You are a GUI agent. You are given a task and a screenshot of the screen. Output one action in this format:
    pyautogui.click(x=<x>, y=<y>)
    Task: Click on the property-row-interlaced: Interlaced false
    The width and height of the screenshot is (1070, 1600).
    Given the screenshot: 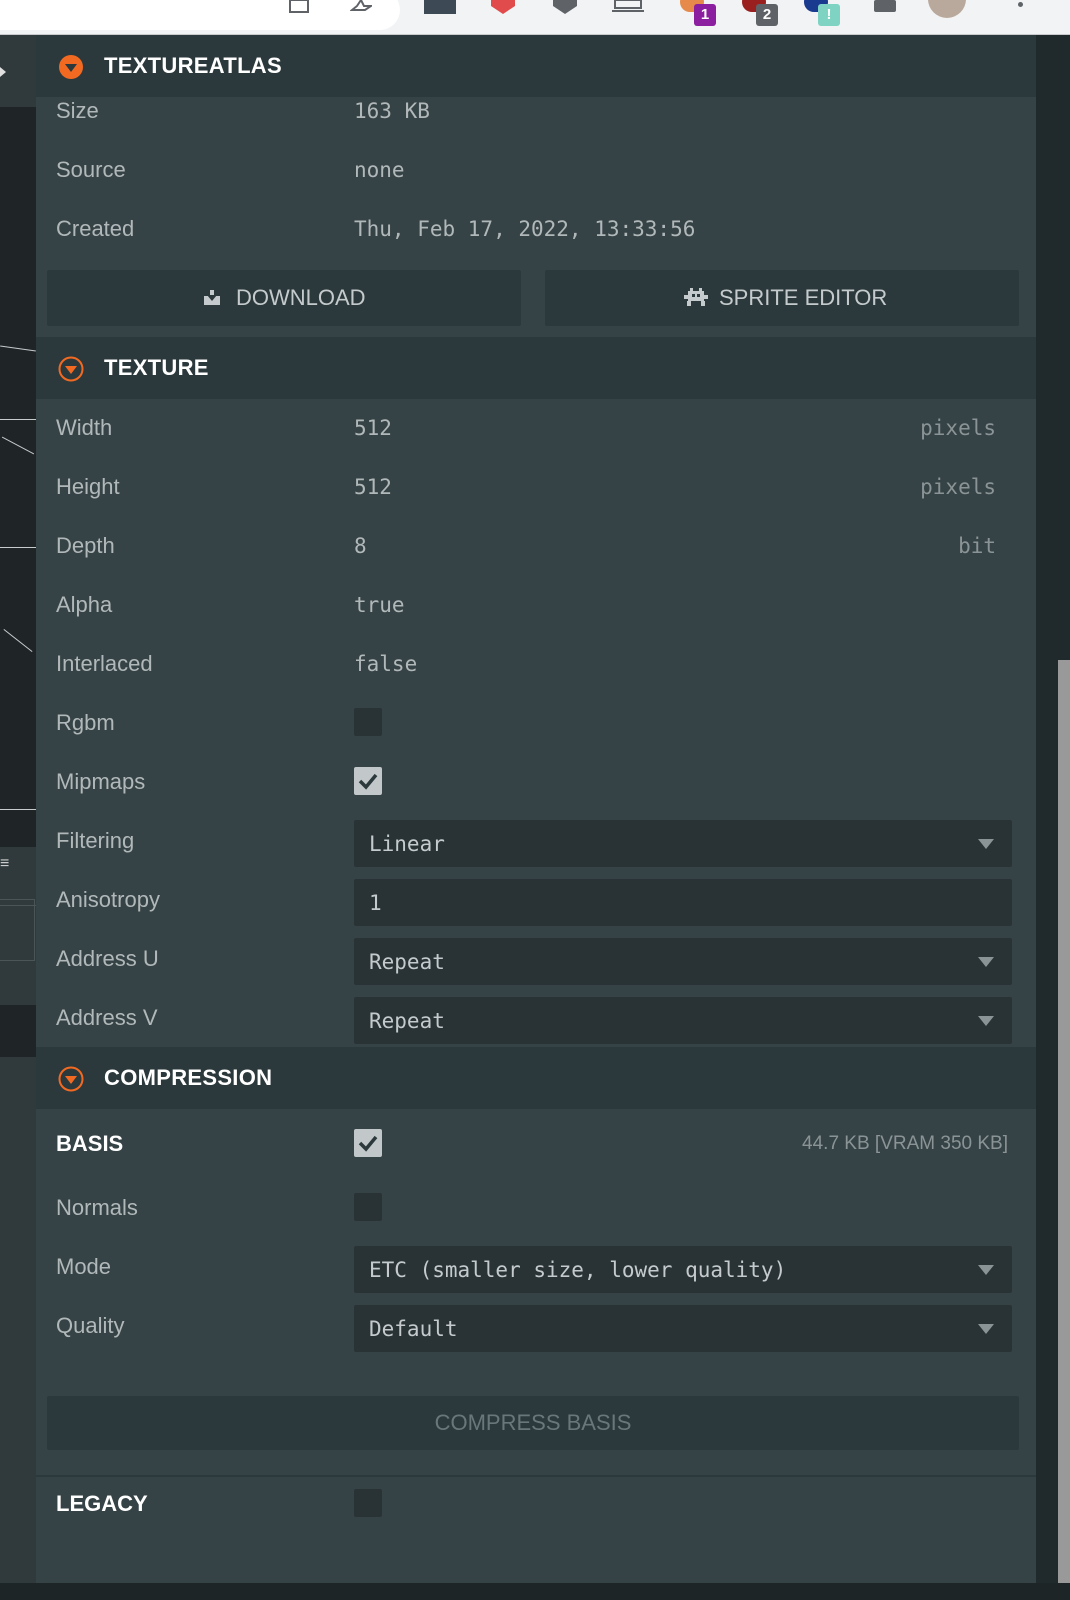 What is the action you would take?
    pyautogui.click(x=536, y=664)
    